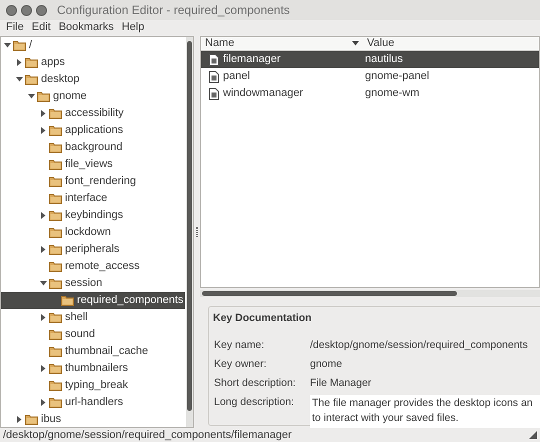  Describe the element at coordinates (93, 419) in the screenshot. I see `tree-item: ibus` at that location.